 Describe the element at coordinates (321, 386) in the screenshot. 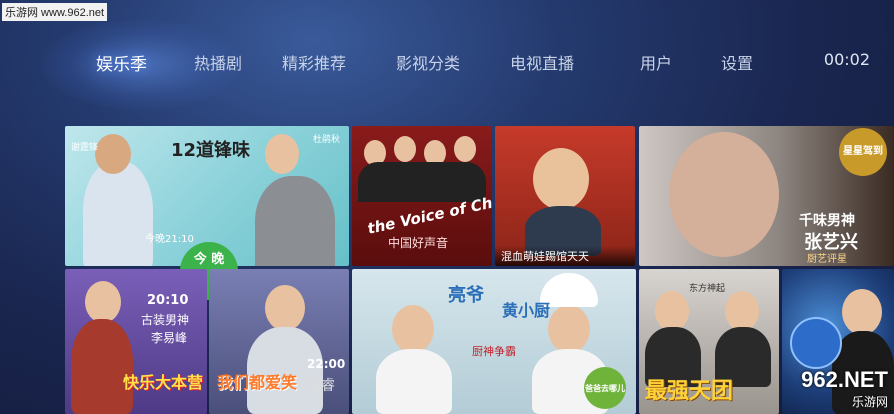

I see `host-name: 张睿` at that location.